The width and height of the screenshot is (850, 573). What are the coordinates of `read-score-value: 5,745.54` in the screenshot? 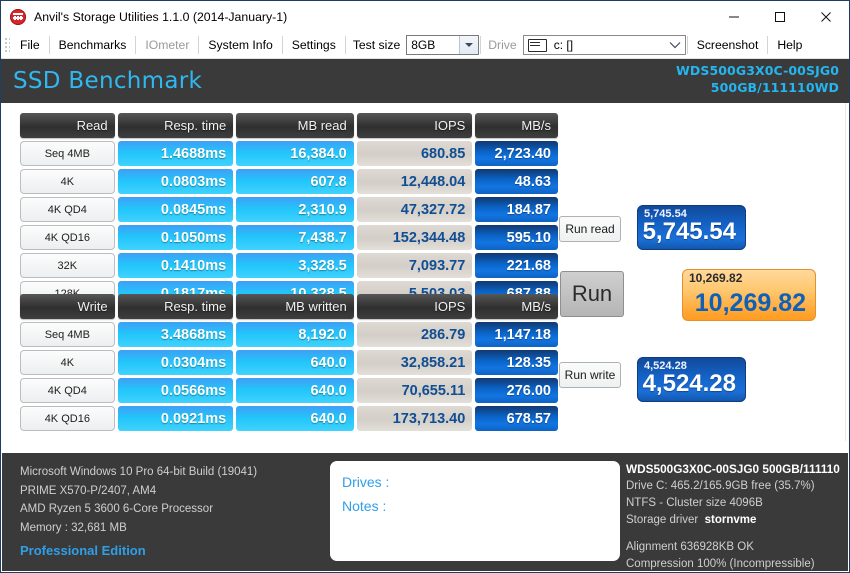 It's located at (689, 231).